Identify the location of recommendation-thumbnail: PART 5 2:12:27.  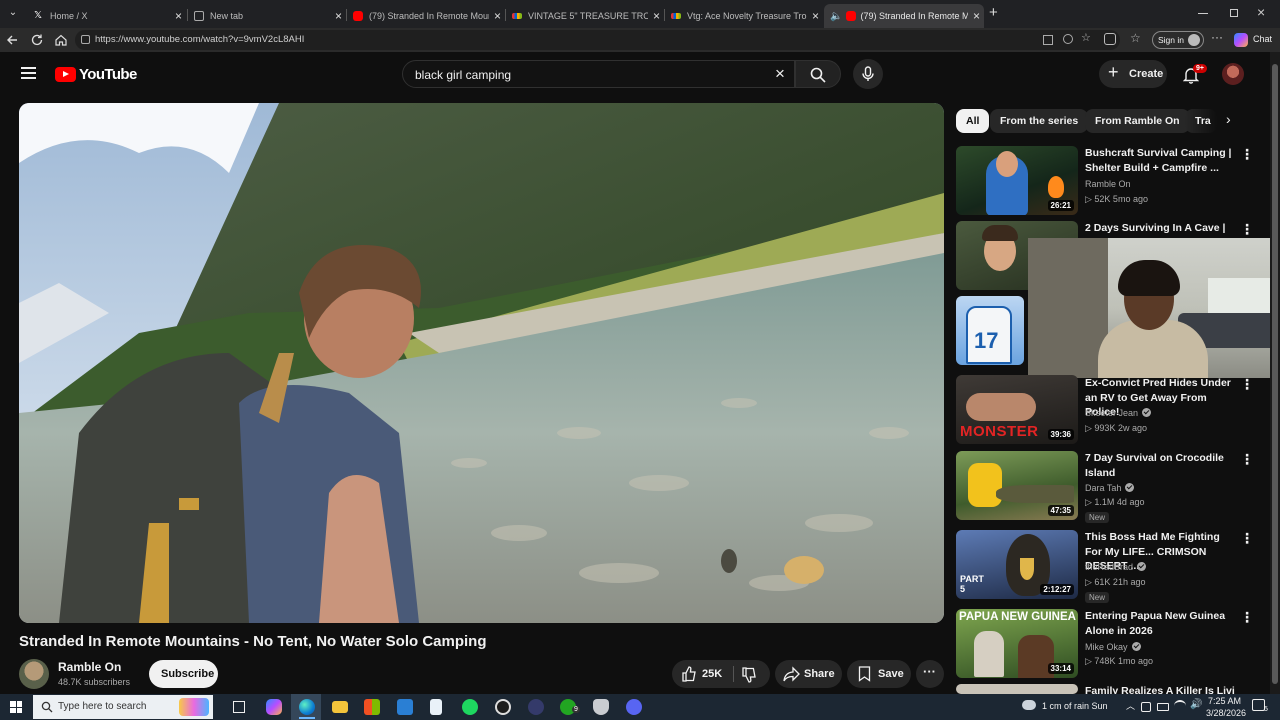
(1017, 564).